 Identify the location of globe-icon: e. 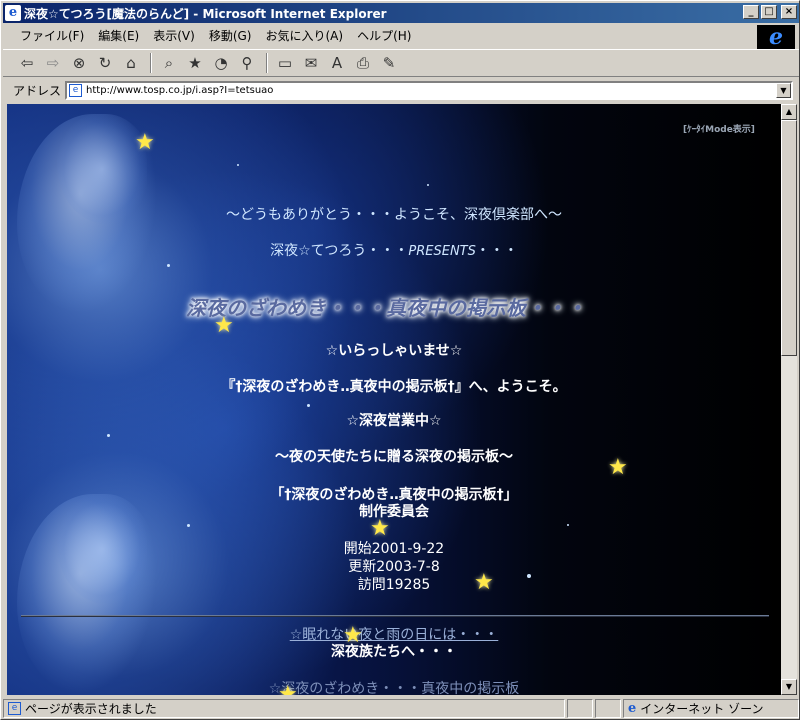
(632, 708).